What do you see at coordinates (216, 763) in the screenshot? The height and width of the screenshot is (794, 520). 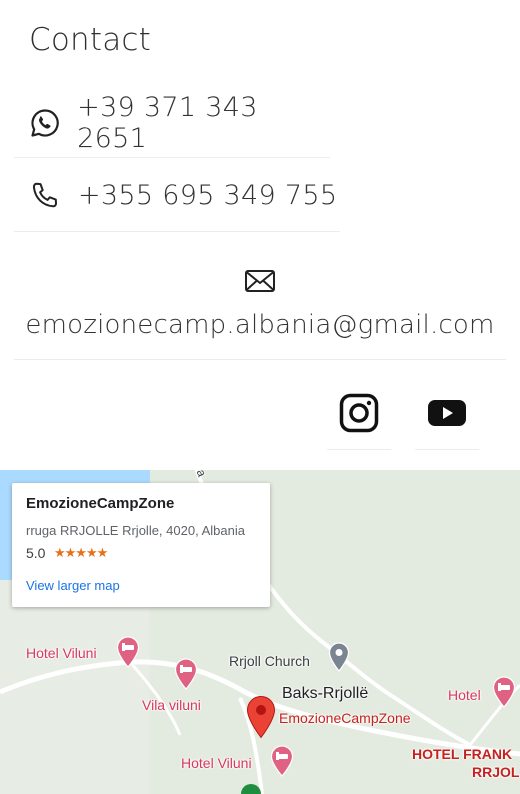 I see `map-label-hotel-viluni-2: Hotel Viluni` at bounding box center [216, 763].